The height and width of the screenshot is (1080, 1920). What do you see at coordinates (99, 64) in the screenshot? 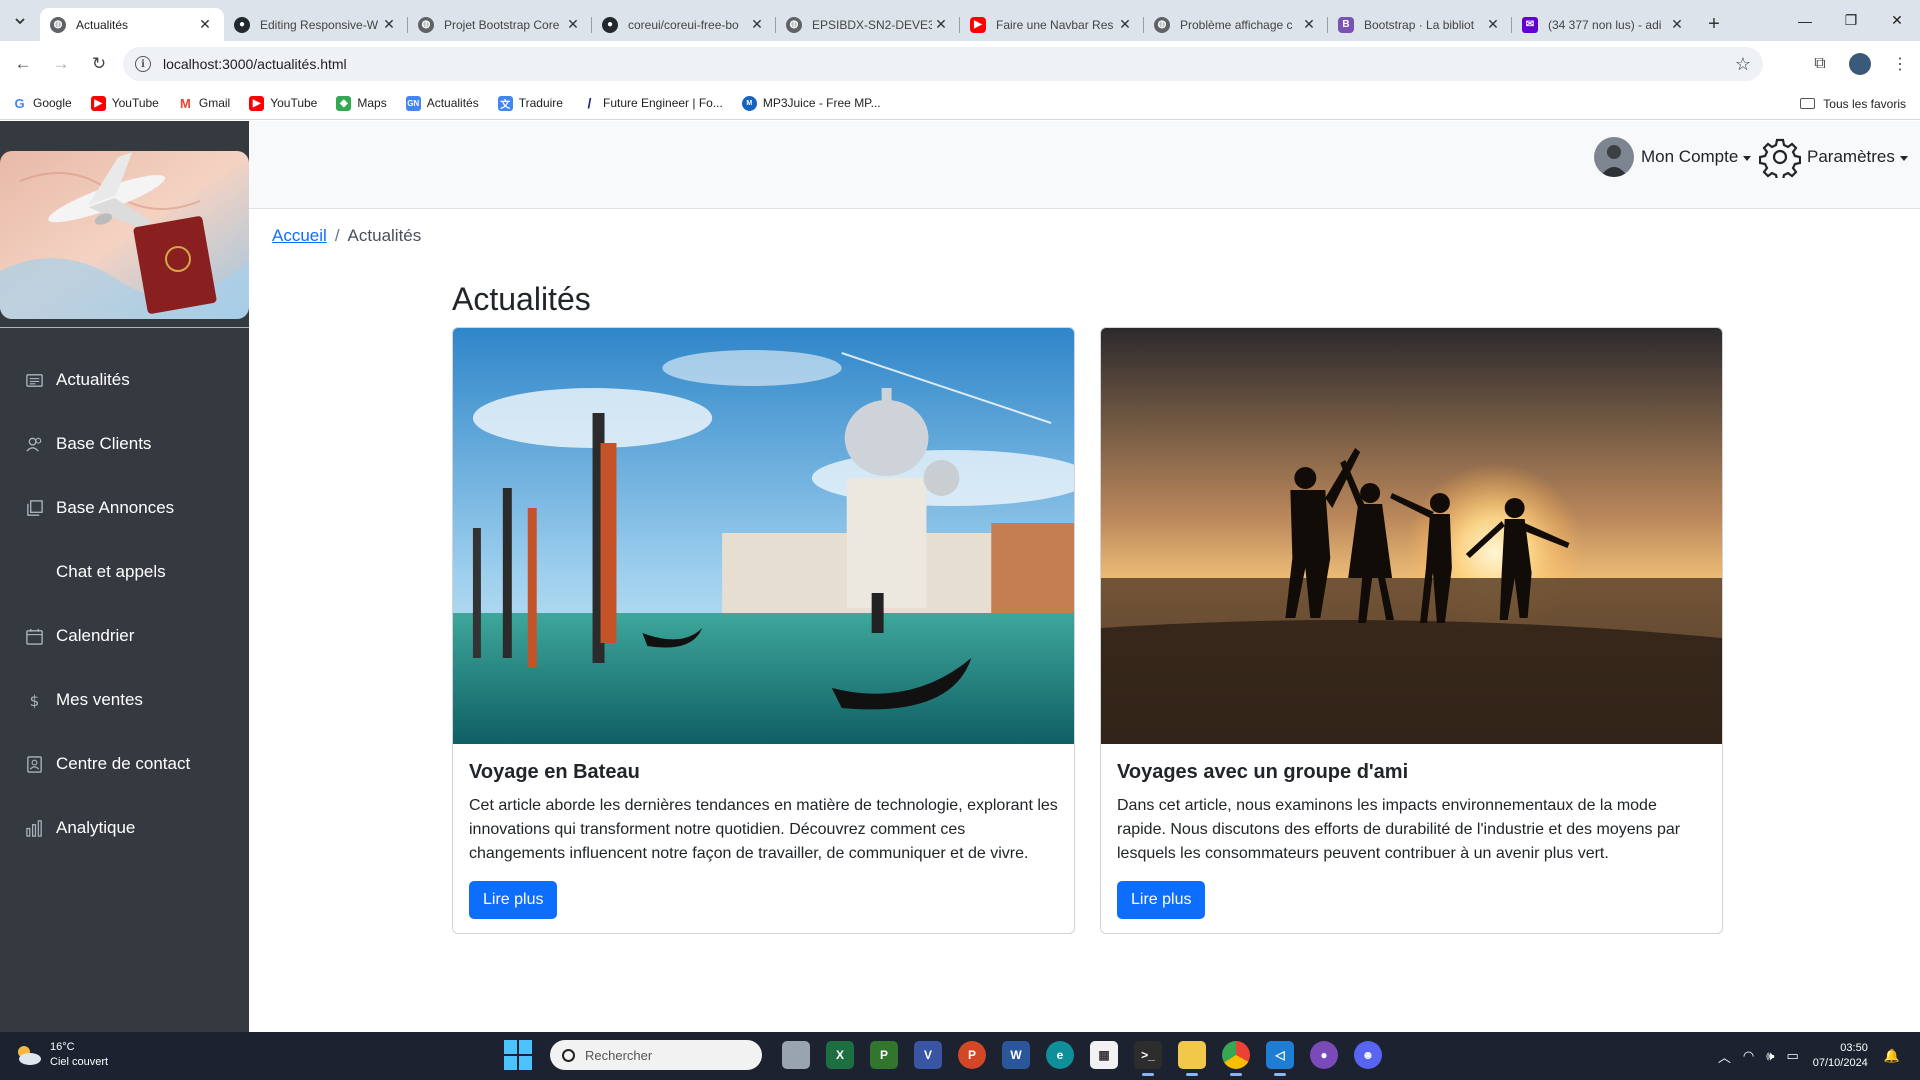
I see `reload-icon: ↻` at bounding box center [99, 64].